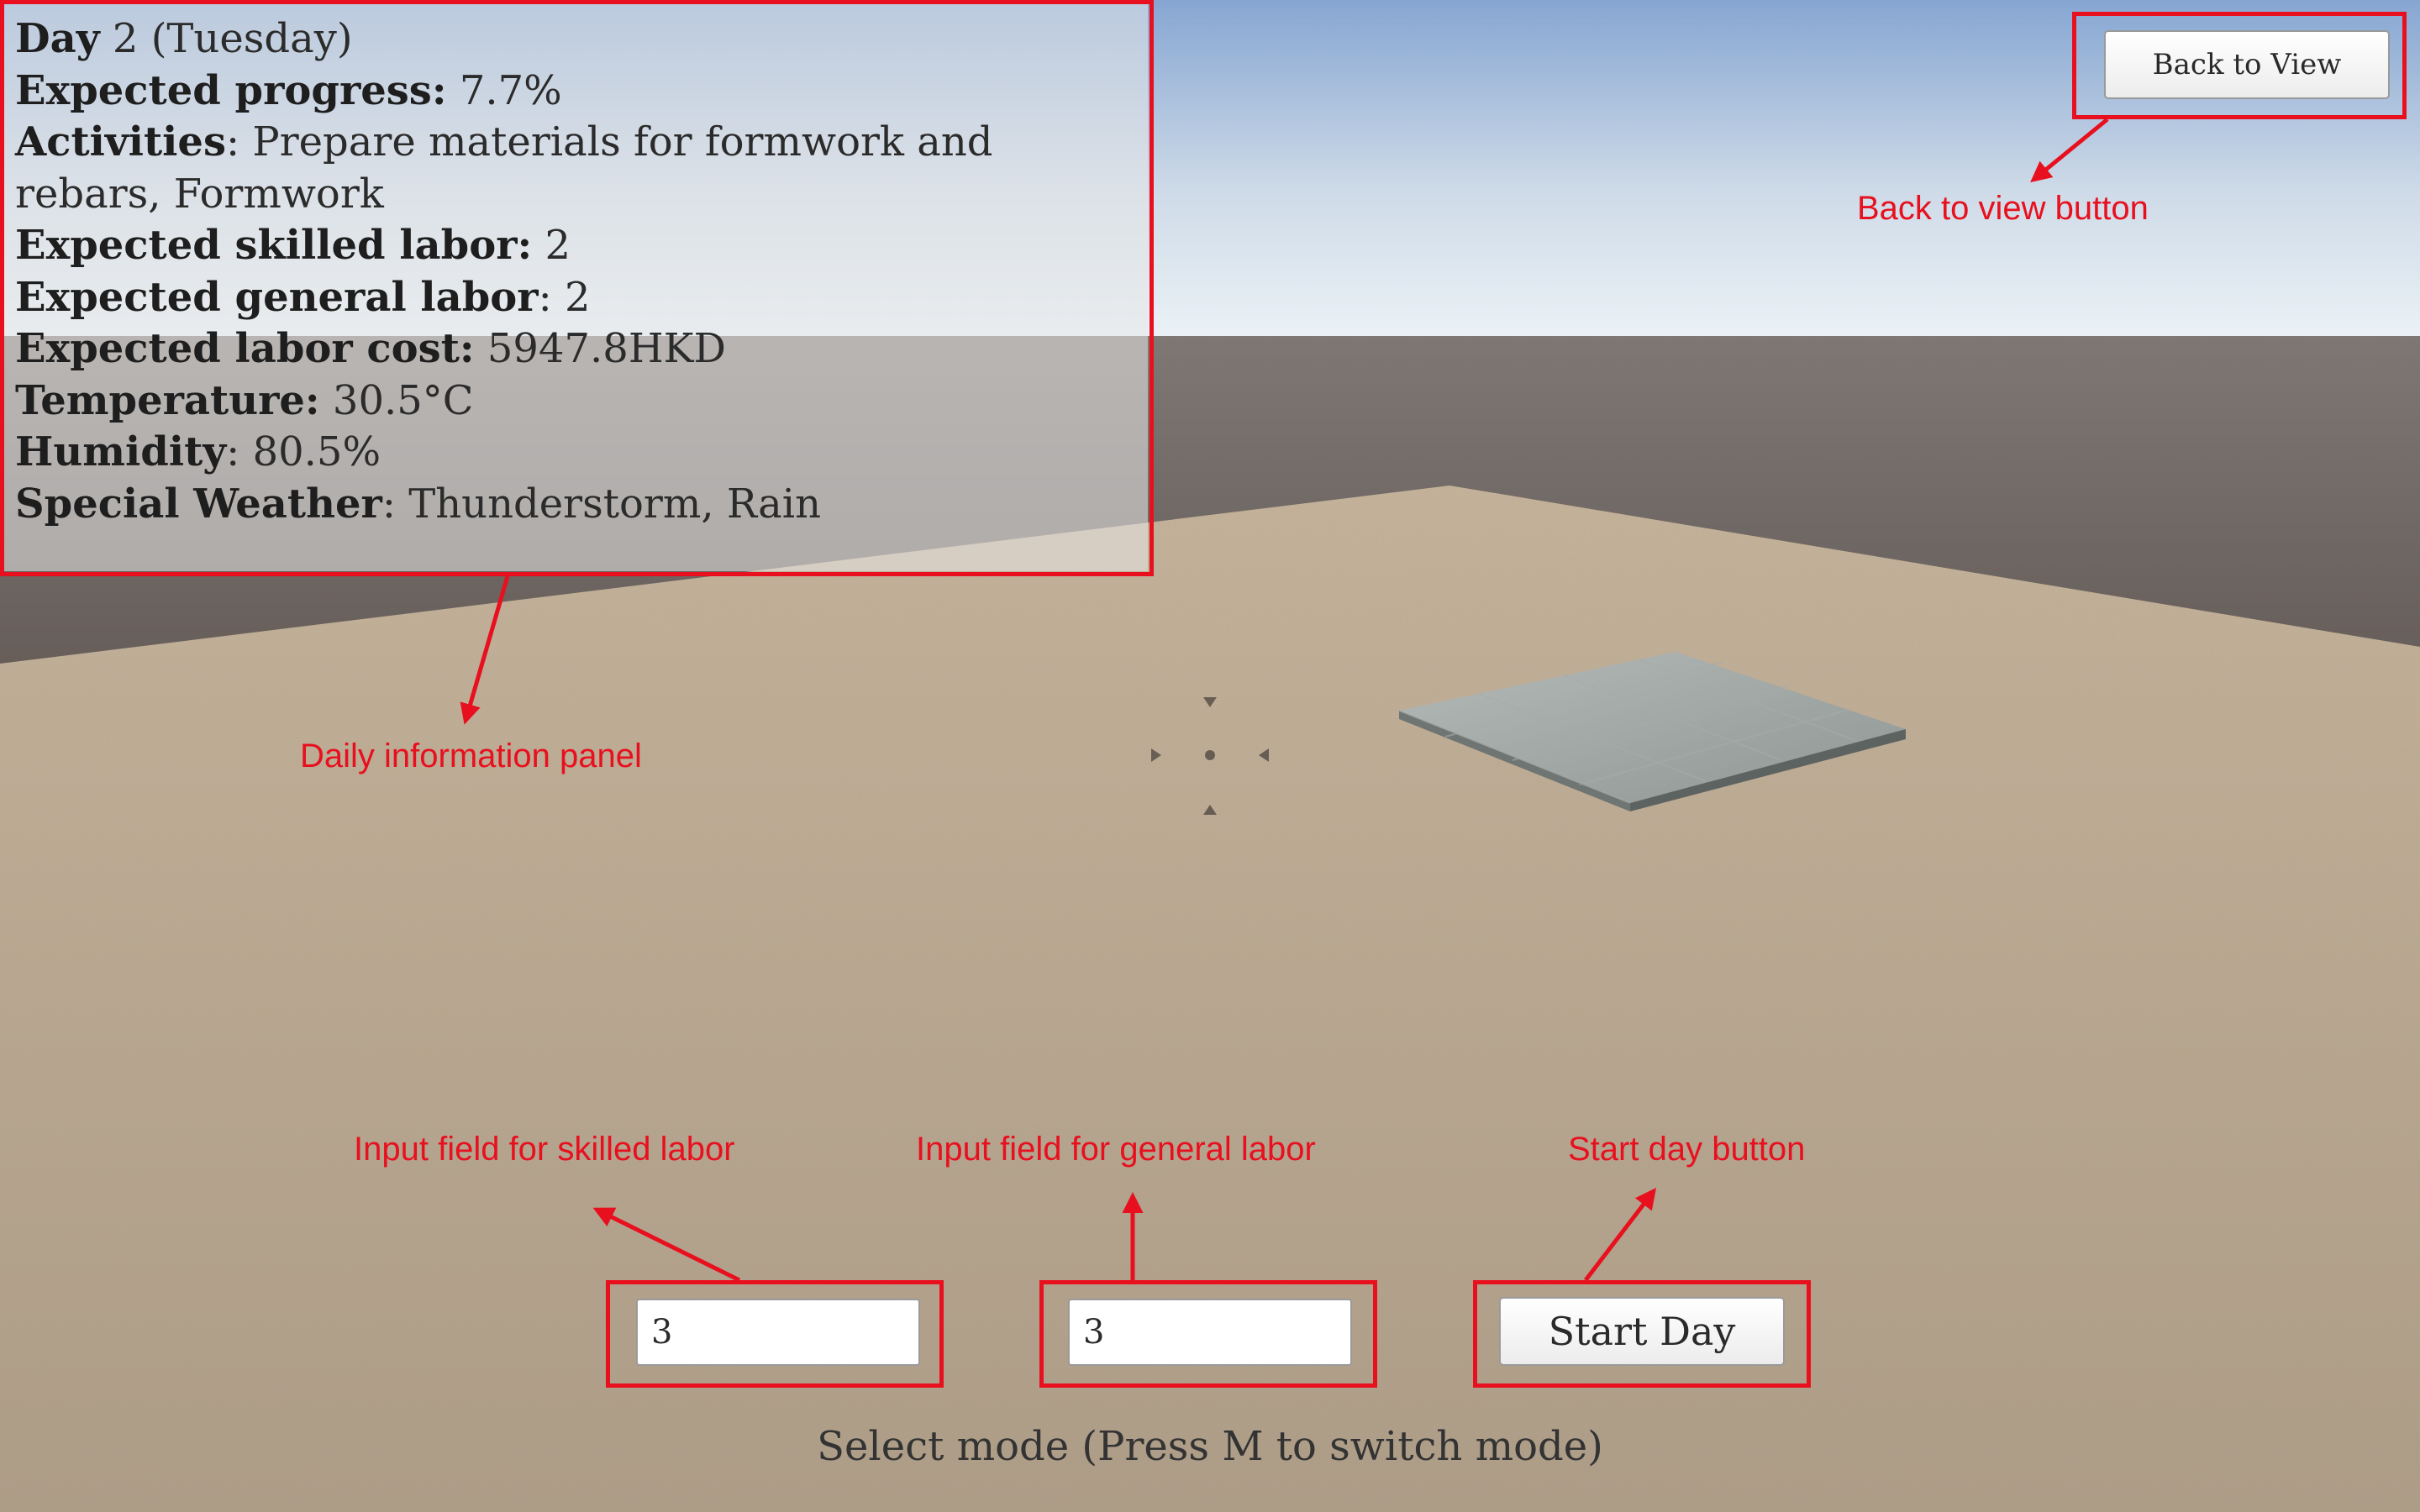 This screenshot has height=1512, width=2420. What do you see at coordinates (1210, 1446) in the screenshot?
I see `mode-status-text: Select mode (Press M to switch mode)` at bounding box center [1210, 1446].